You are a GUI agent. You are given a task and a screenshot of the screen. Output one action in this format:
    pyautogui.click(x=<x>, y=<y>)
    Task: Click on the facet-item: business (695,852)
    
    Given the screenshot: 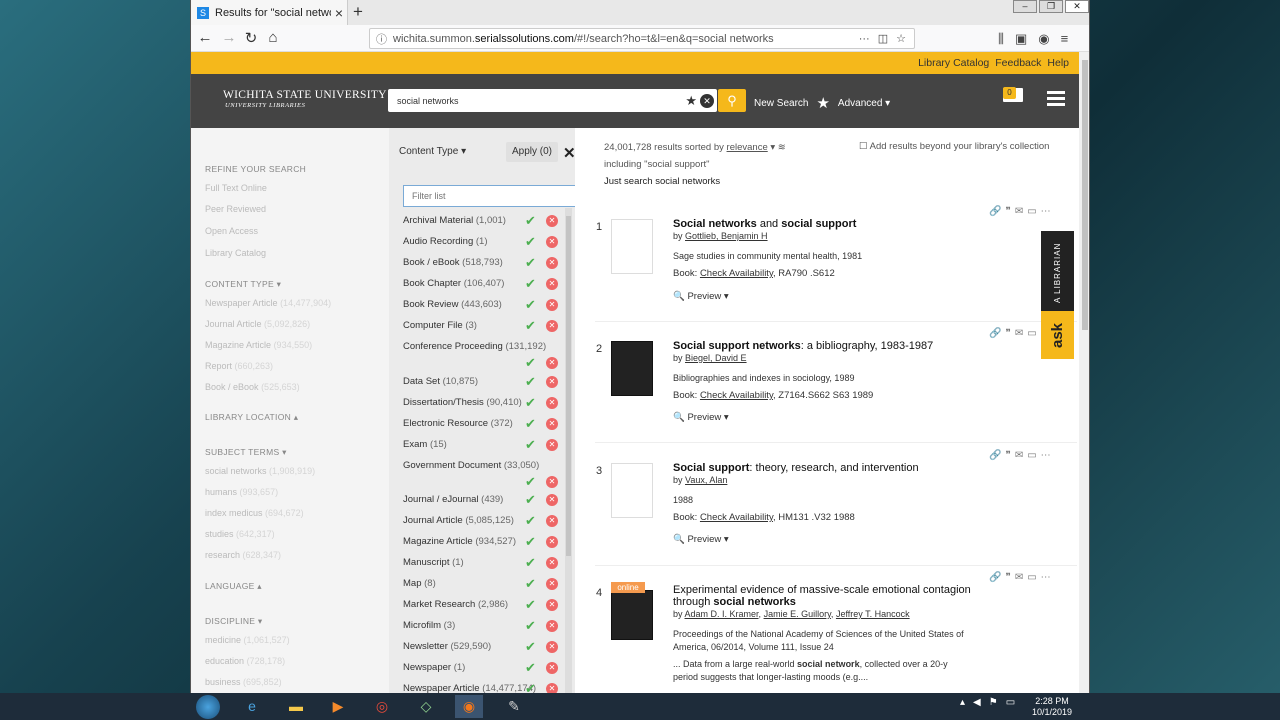 What is the action you would take?
    pyautogui.click(x=243, y=682)
    